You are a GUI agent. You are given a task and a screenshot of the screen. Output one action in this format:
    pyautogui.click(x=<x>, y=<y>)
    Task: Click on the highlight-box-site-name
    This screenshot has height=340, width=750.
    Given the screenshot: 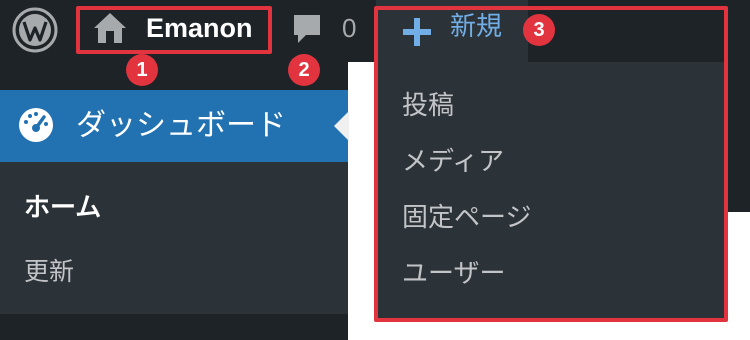 What is the action you would take?
    pyautogui.click(x=174, y=30)
    